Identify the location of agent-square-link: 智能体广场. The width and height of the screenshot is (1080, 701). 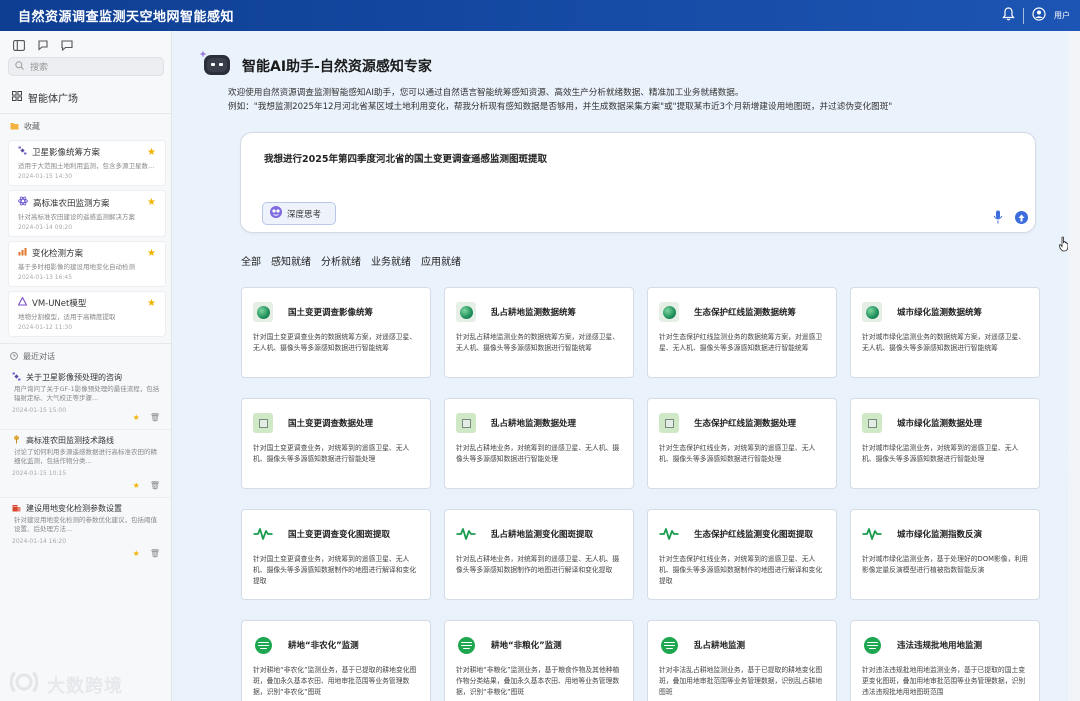
(85, 94).